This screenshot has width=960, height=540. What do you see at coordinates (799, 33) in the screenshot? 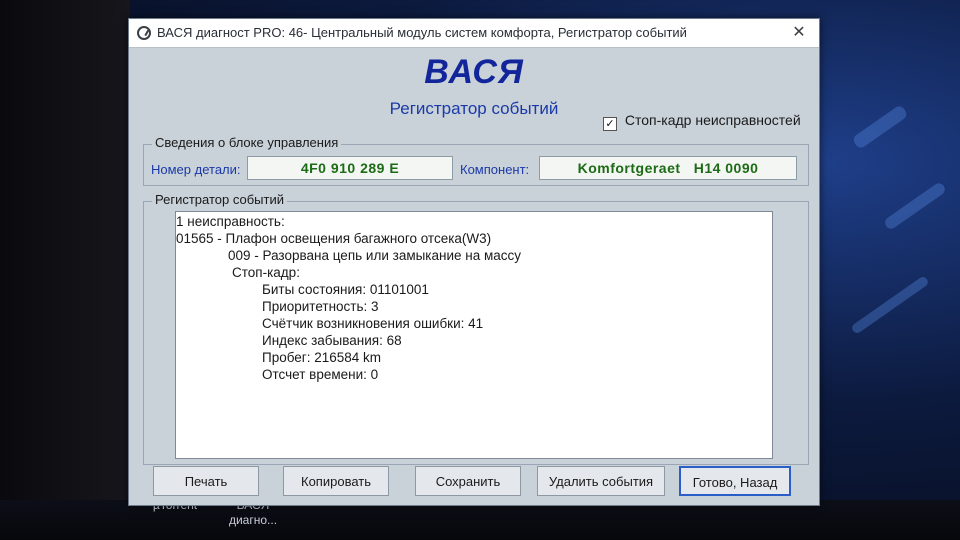
I see `close-button: ✕` at bounding box center [799, 33].